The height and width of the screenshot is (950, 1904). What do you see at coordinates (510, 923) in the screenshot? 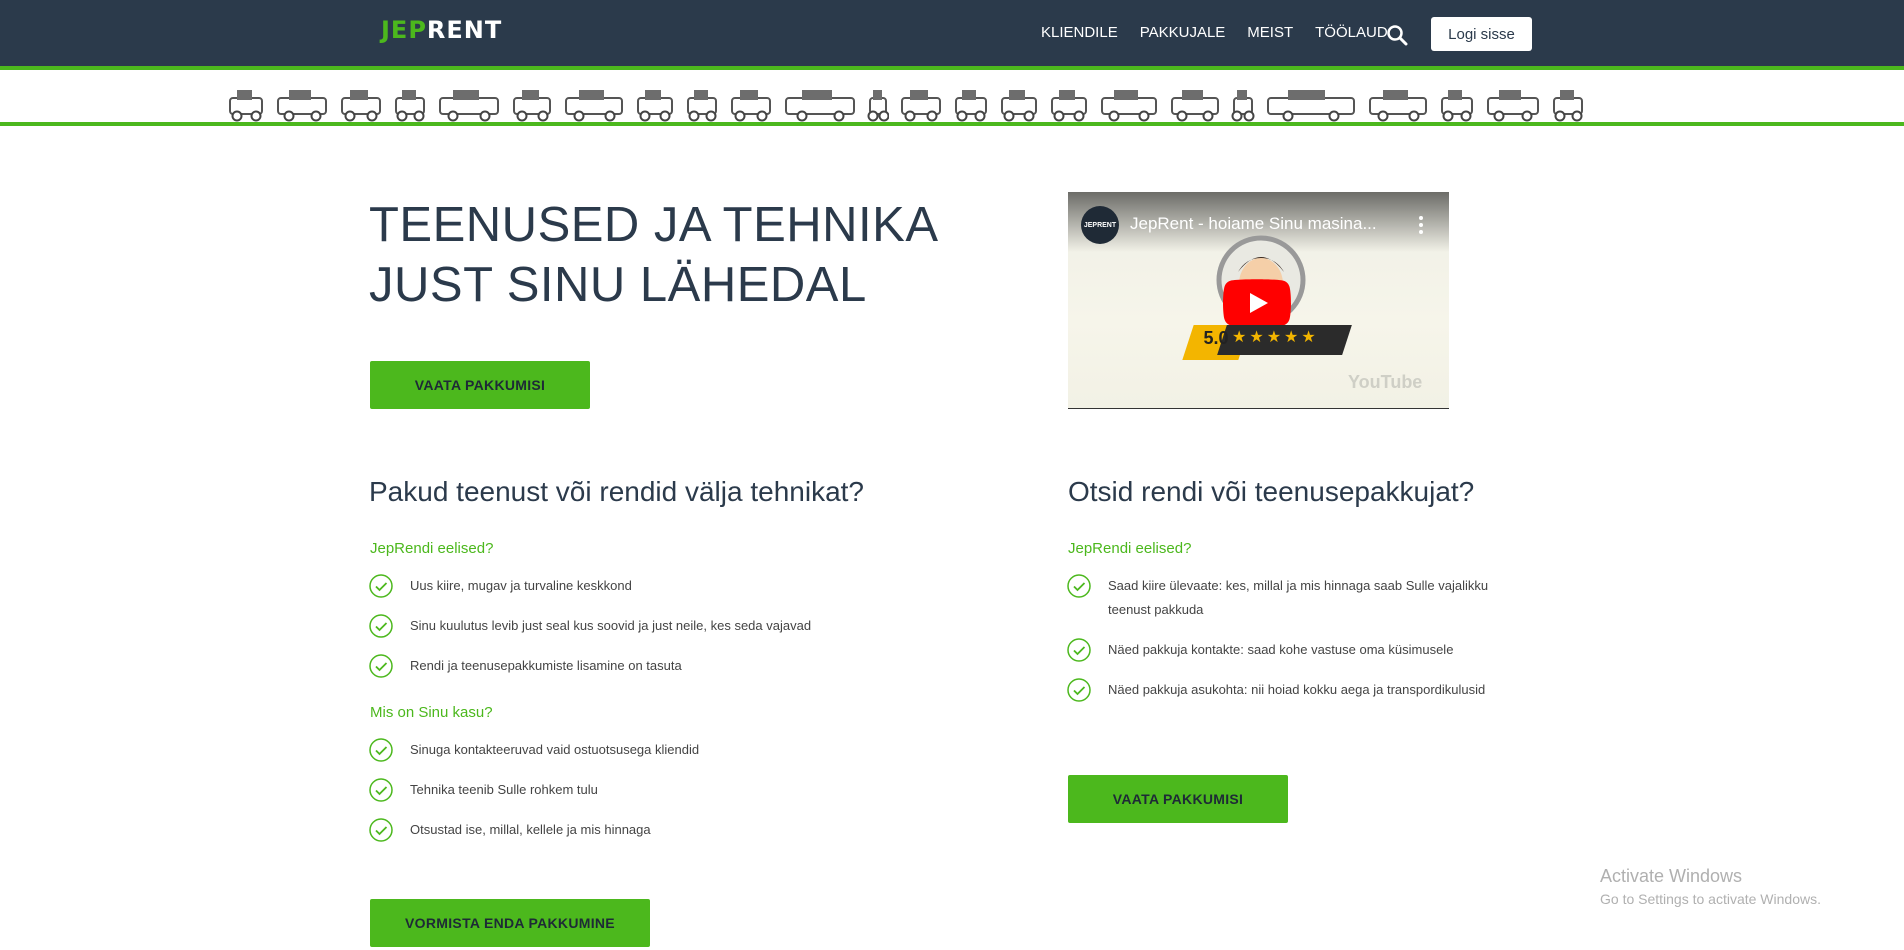
I see `create-offer-button: VORMISTA ENDA PAKKUMINE` at bounding box center [510, 923].